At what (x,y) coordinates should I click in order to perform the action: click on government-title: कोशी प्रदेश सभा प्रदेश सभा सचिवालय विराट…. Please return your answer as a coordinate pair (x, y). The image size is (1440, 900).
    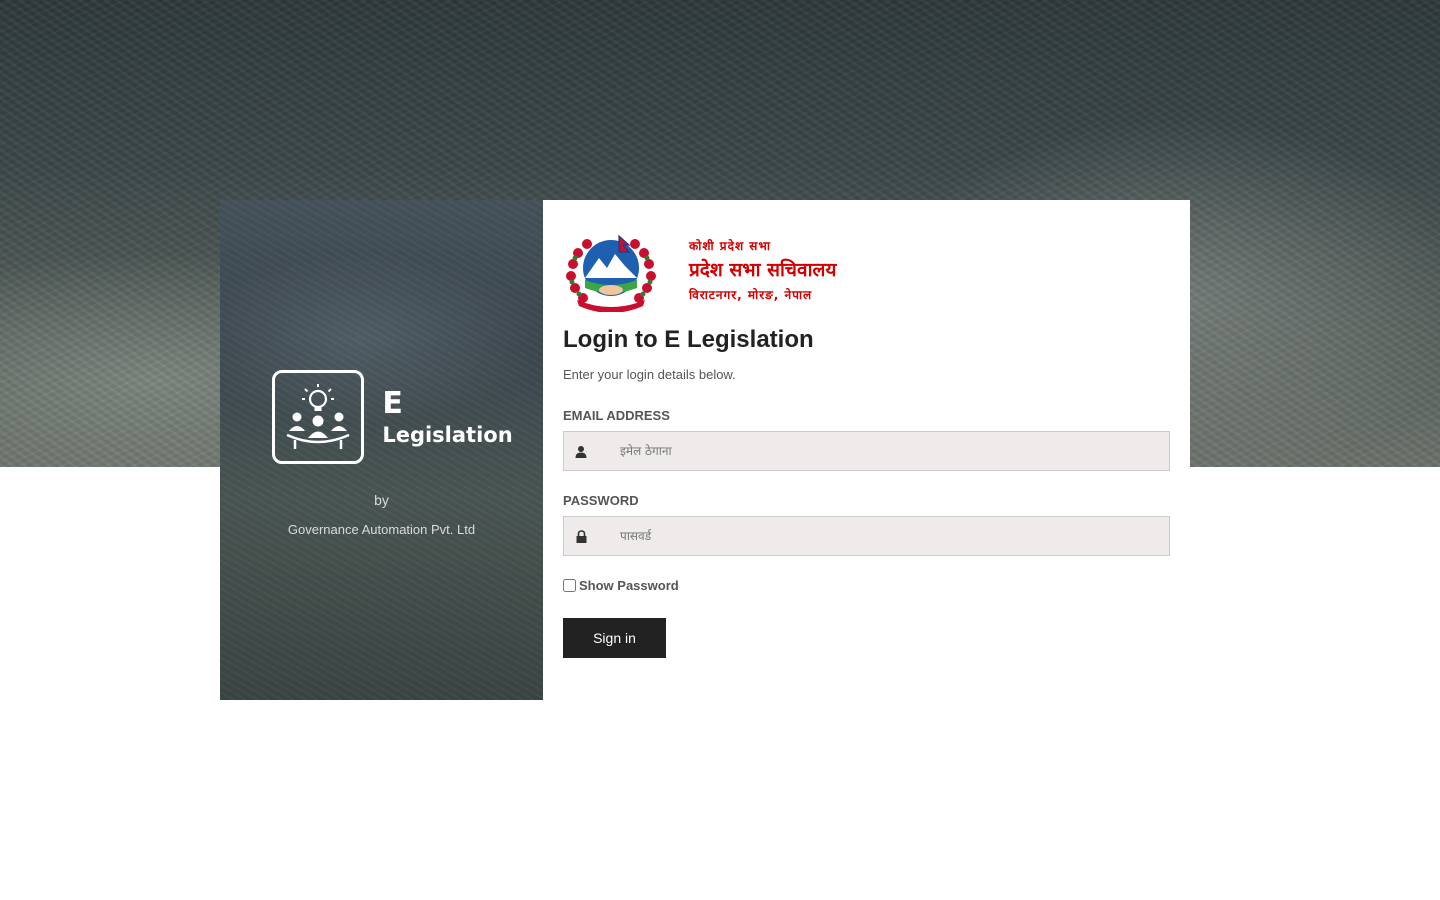
    Looking at the image, I should click on (762, 270).